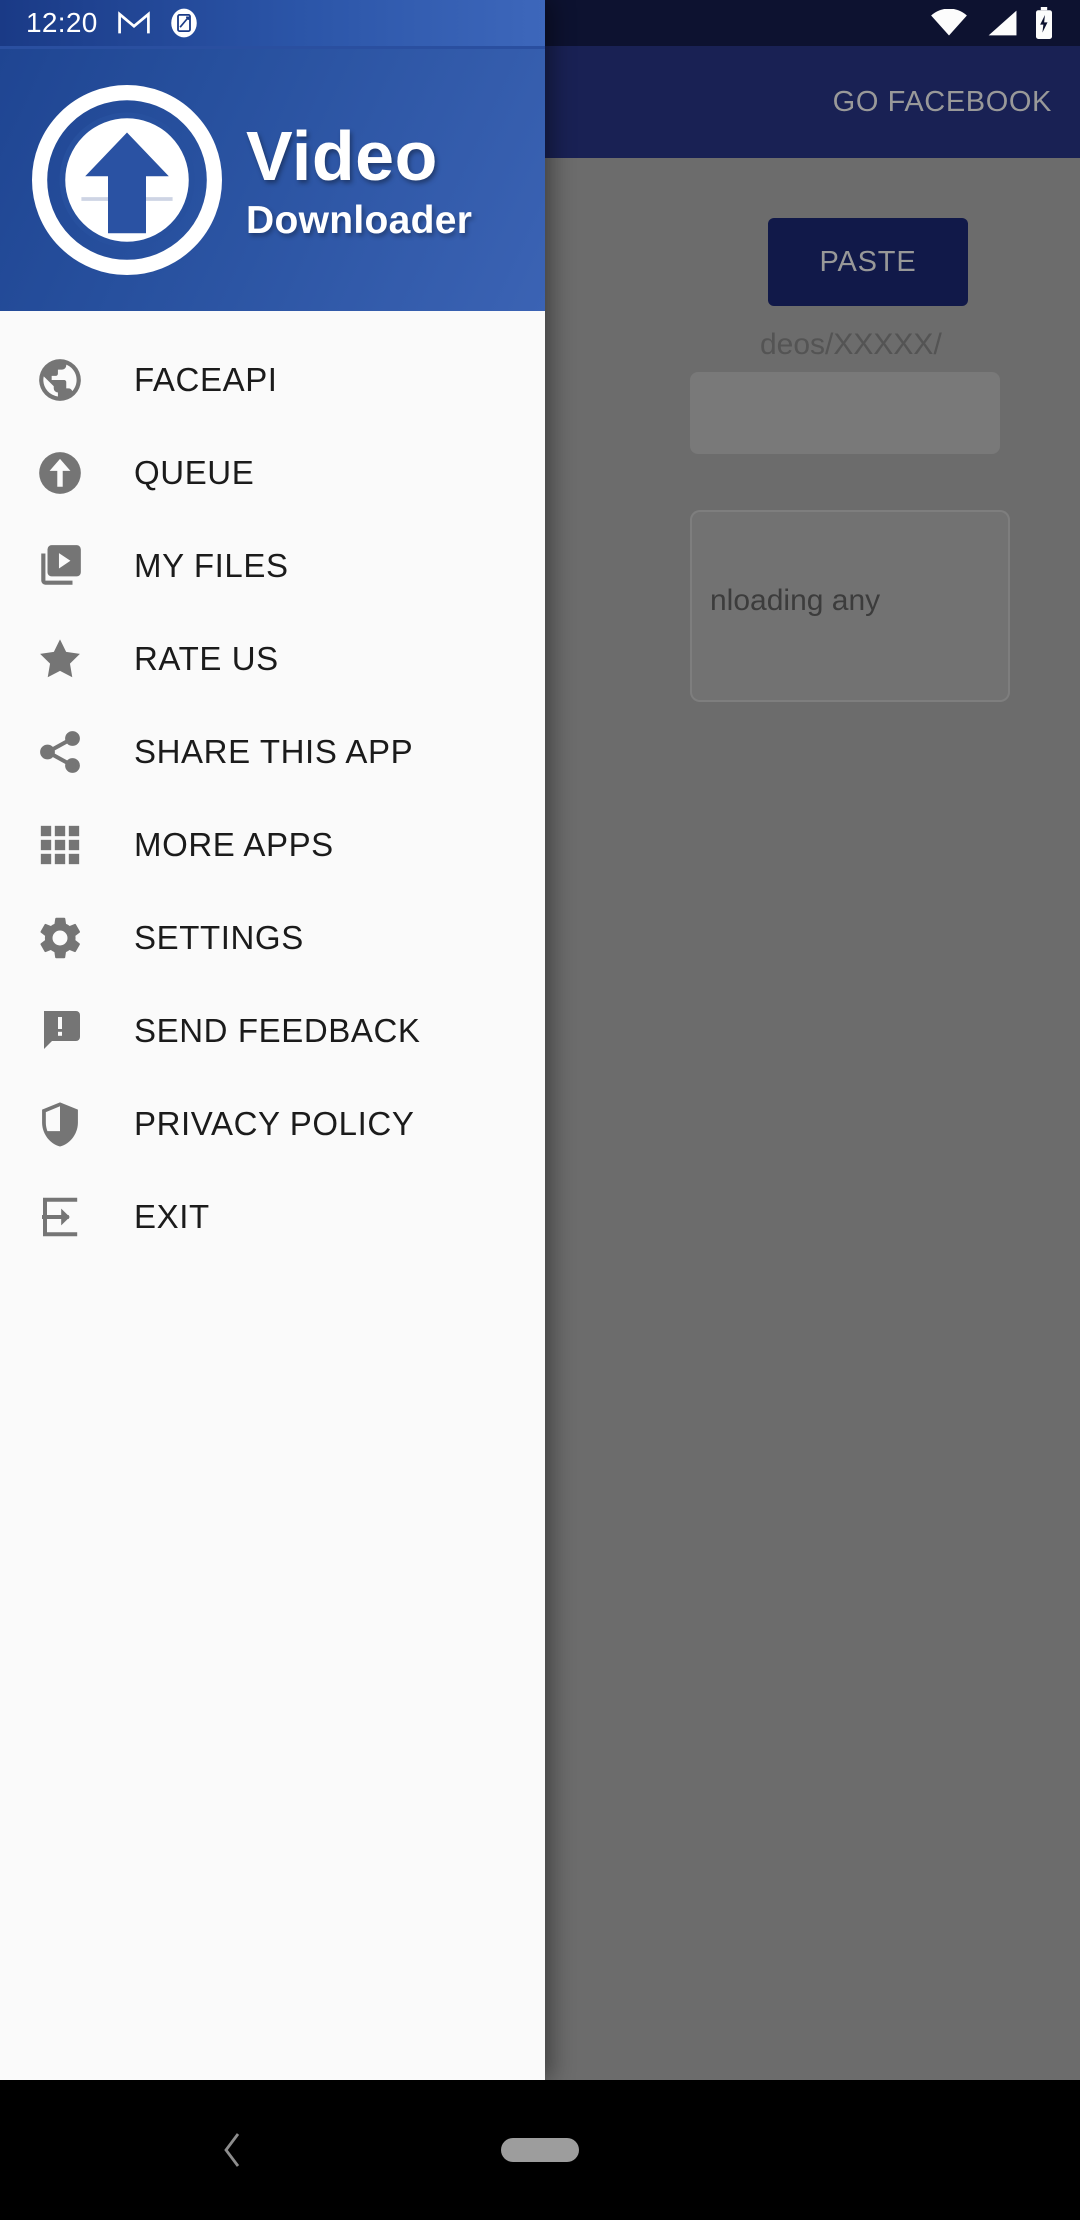  What do you see at coordinates (949, 22) in the screenshot?
I see `wifi-icon` at bounding box center [949, 22].